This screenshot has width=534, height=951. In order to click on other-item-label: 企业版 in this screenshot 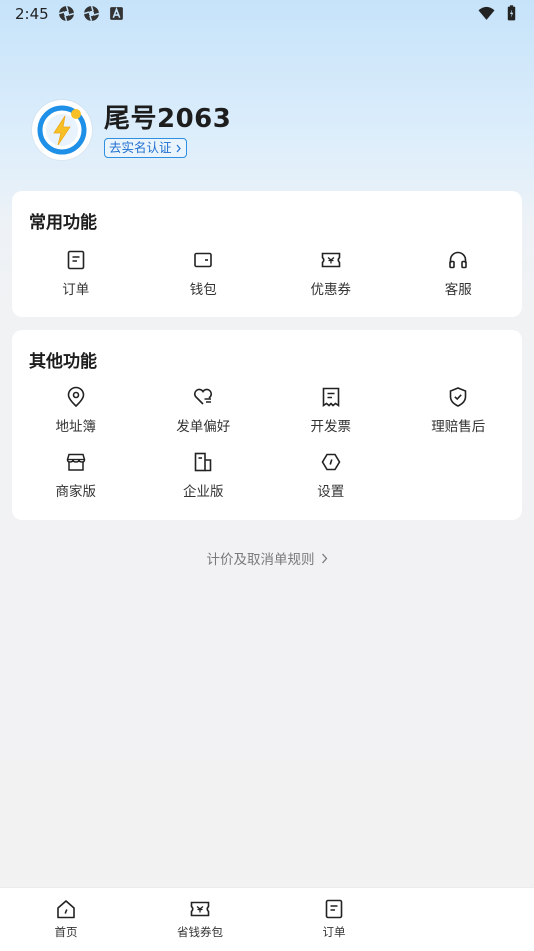, I will do `click(203, 492)`.